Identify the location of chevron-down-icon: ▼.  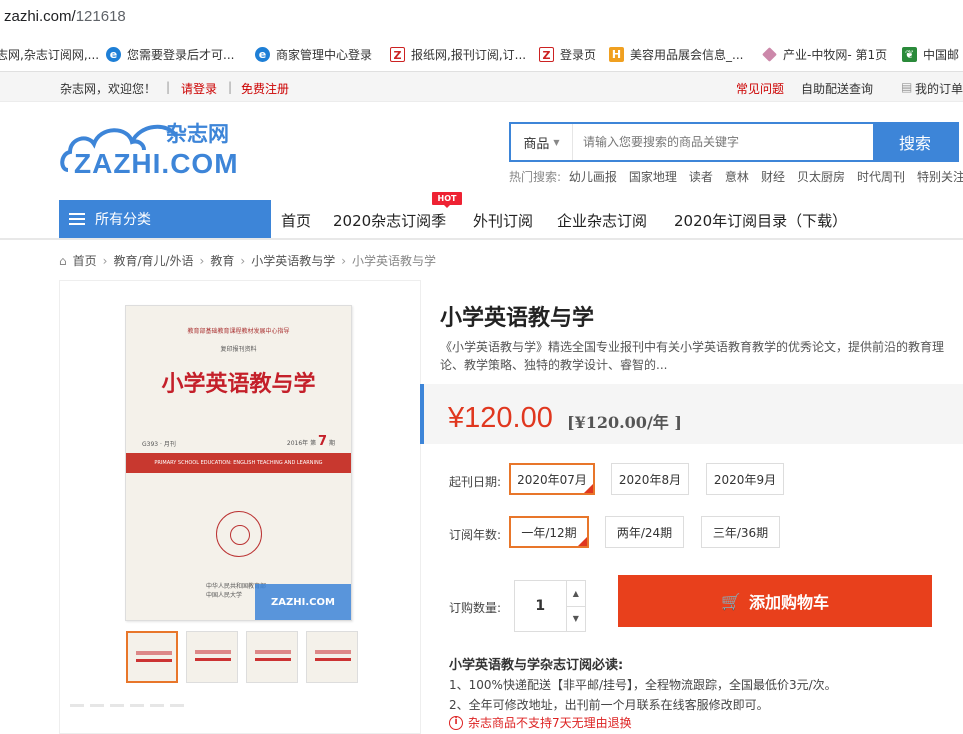
(556, 142).